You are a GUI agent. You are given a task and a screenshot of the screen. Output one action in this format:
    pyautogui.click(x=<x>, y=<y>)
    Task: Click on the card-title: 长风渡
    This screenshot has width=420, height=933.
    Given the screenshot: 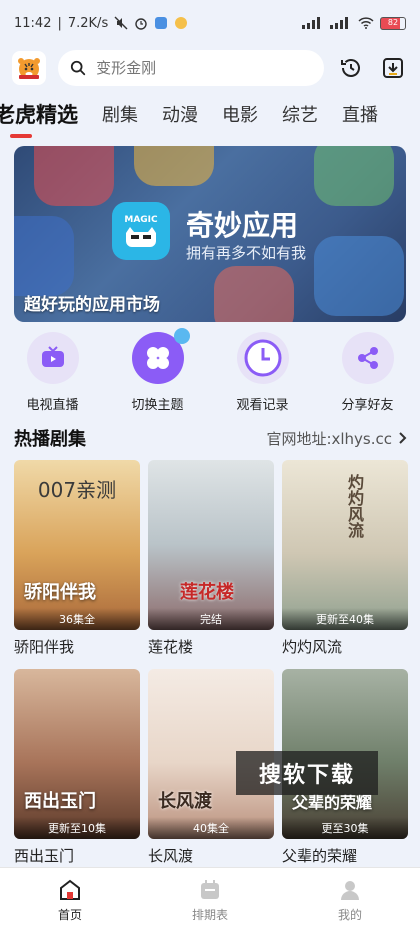 What is the action you would take?
    pyautogui.click(x=171, y=856)
    